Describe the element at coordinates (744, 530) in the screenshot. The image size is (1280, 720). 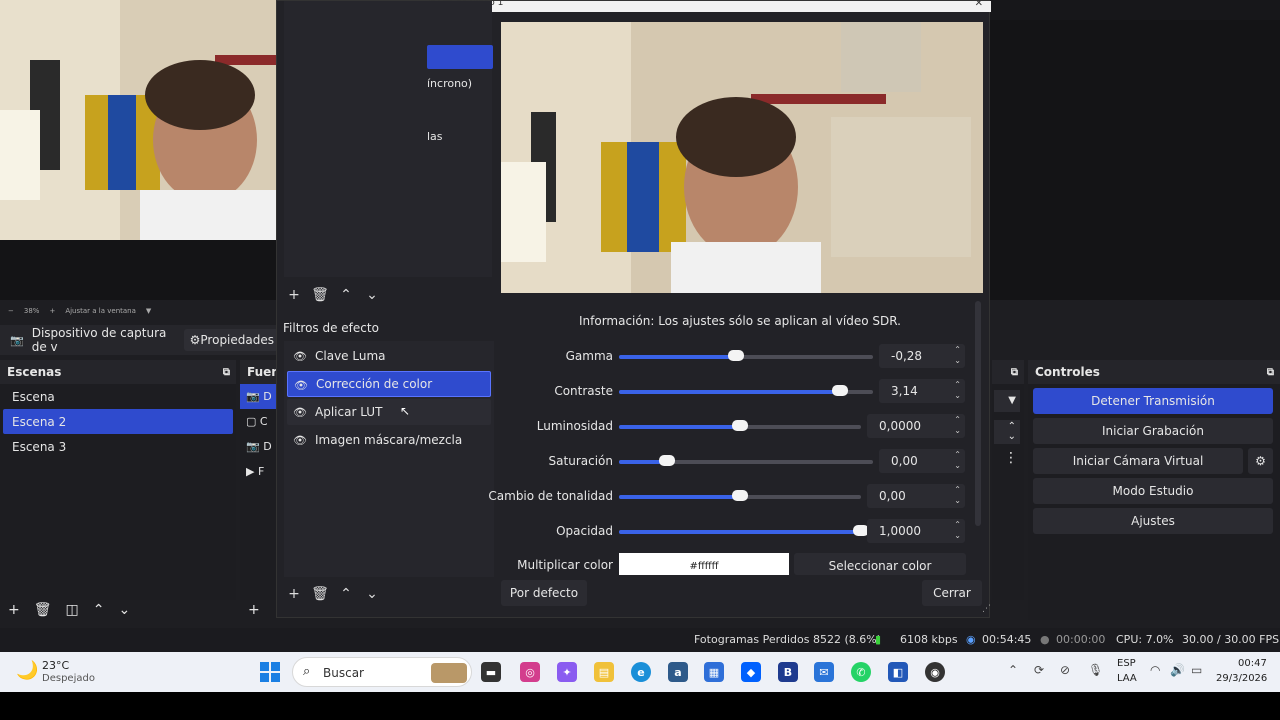
I see `opacity-slider` at that location.